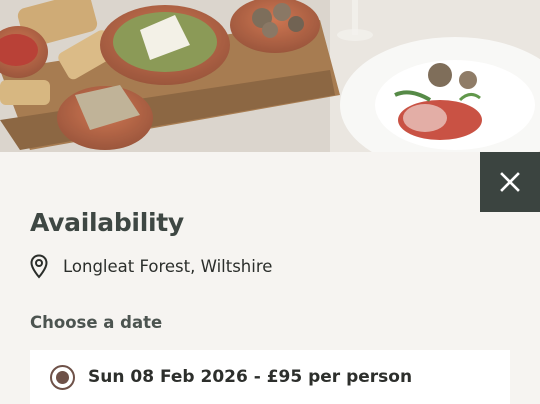 Image resolution: width=540 pixels, height=404 pixels. What do you see at coordinates (250, 377) in the screenshot?
I see `date-option-label: Sun 08 Feb 2026 - £95 per person` at bounding box center [250, 377].